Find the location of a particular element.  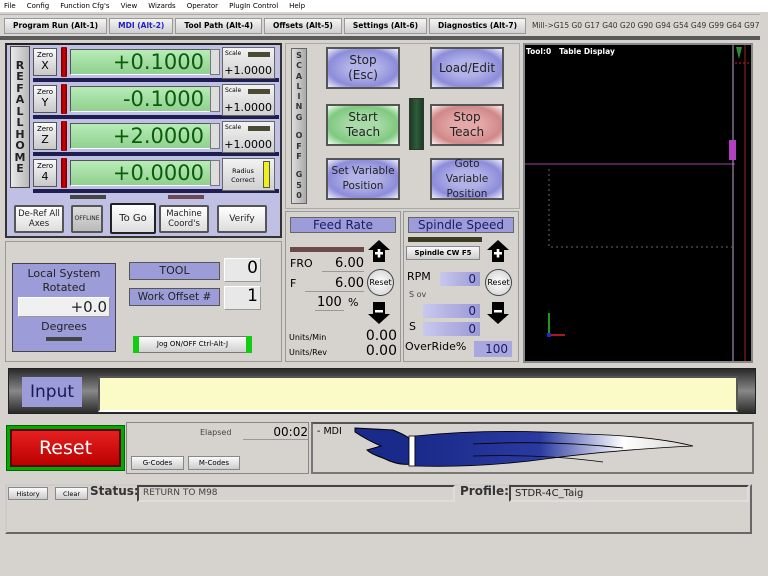

history-button: History is located at coordinates (28, 493).